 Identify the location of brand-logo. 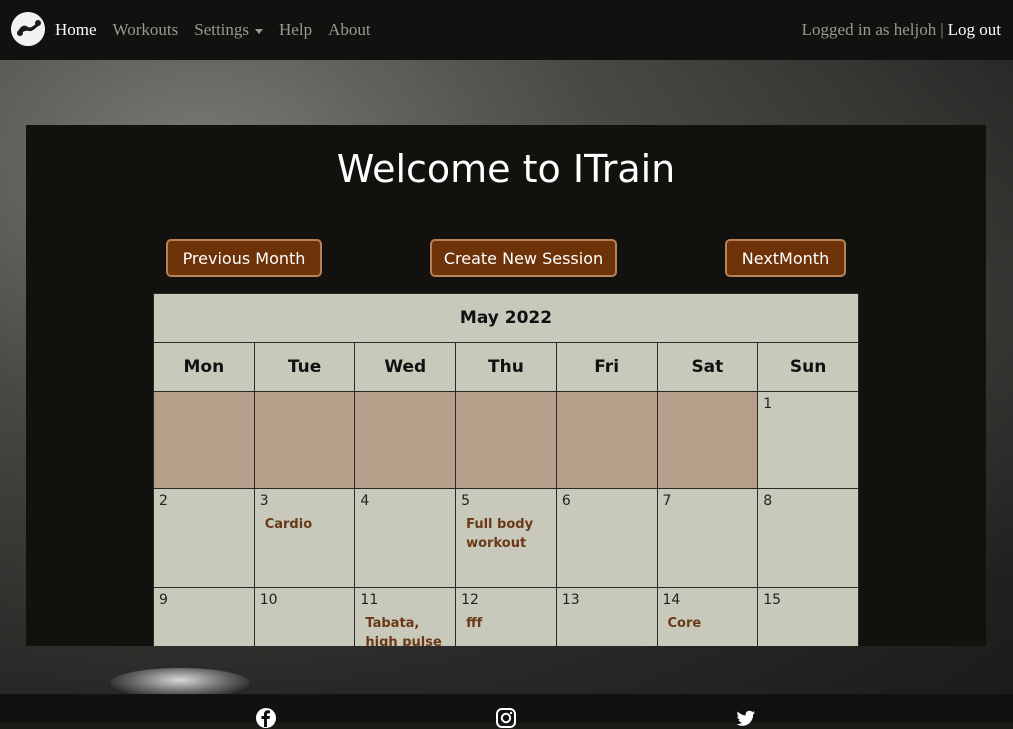
(28, 29).